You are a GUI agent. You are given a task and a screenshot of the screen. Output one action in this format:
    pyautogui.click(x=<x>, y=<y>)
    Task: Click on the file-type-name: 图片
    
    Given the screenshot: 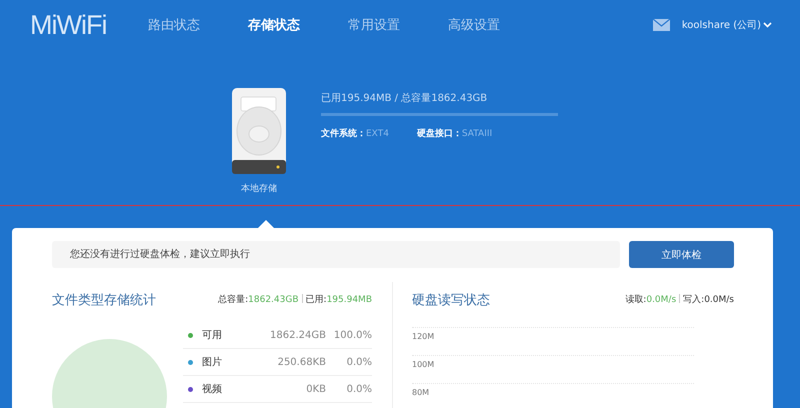 What is the action you would take?
    pyautogui.click(x=212, y=362)
    